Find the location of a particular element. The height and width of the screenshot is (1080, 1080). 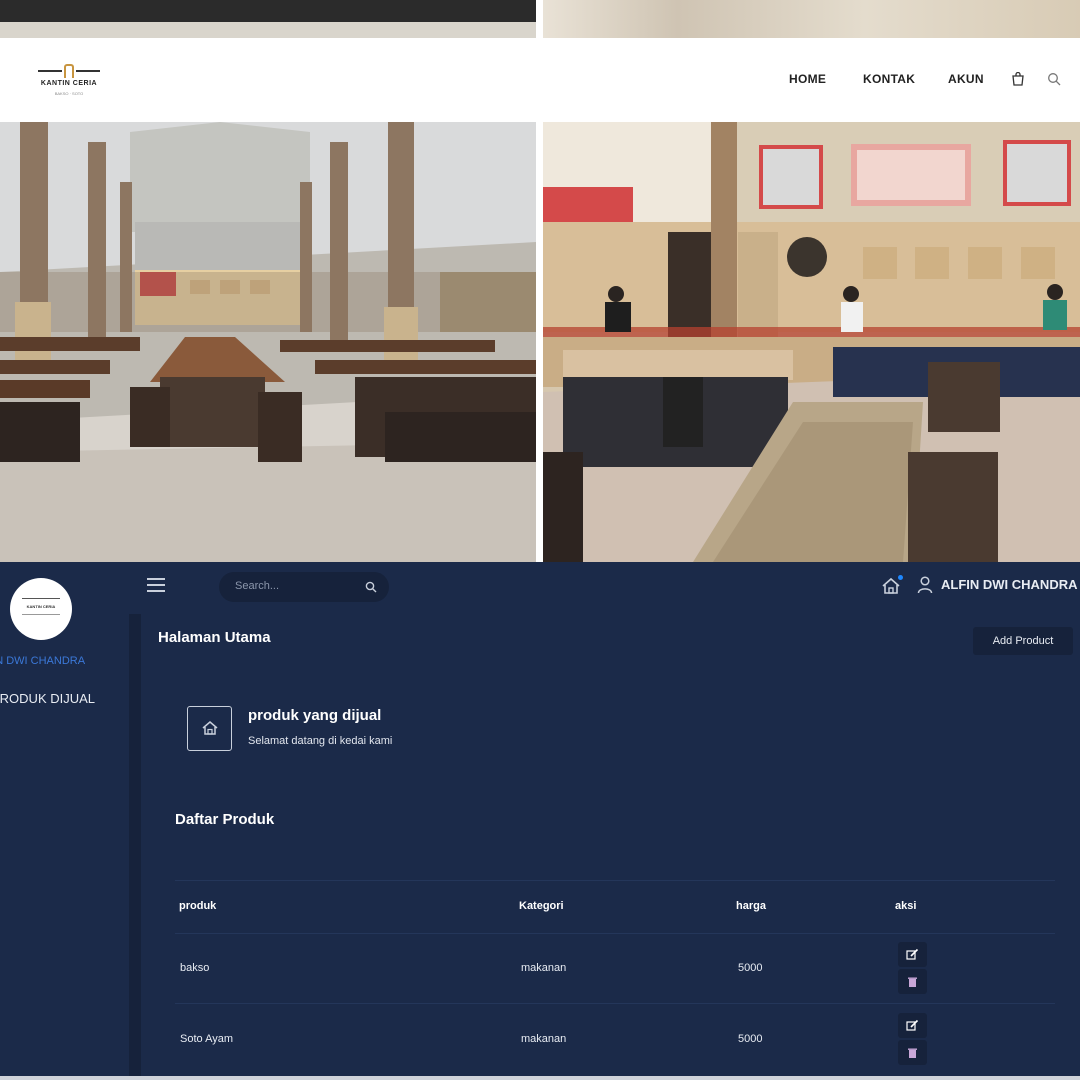

card-title: produk yang dijual is located at coordinates (315, 715).